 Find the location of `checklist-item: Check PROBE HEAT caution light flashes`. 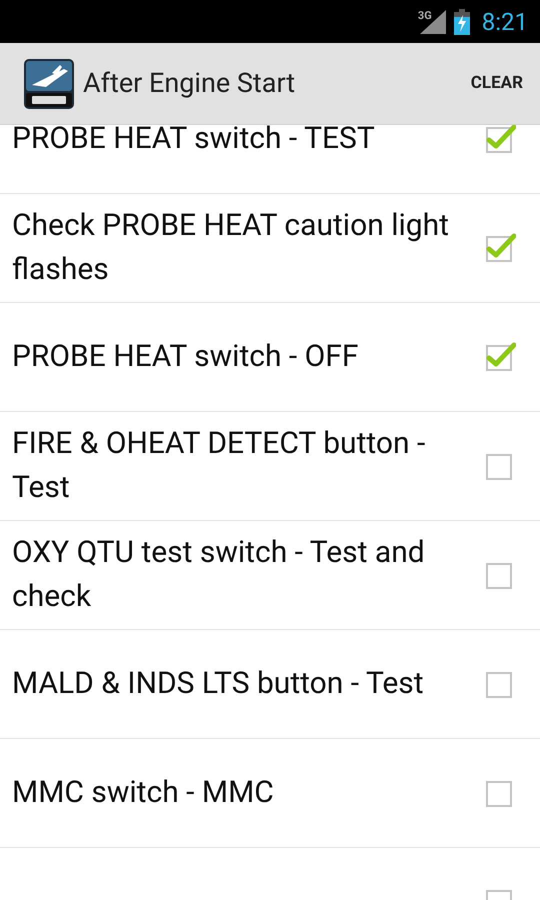

checklist-item: Check PROBE HEAT caution light flashes is located at coordinates (248, 248).